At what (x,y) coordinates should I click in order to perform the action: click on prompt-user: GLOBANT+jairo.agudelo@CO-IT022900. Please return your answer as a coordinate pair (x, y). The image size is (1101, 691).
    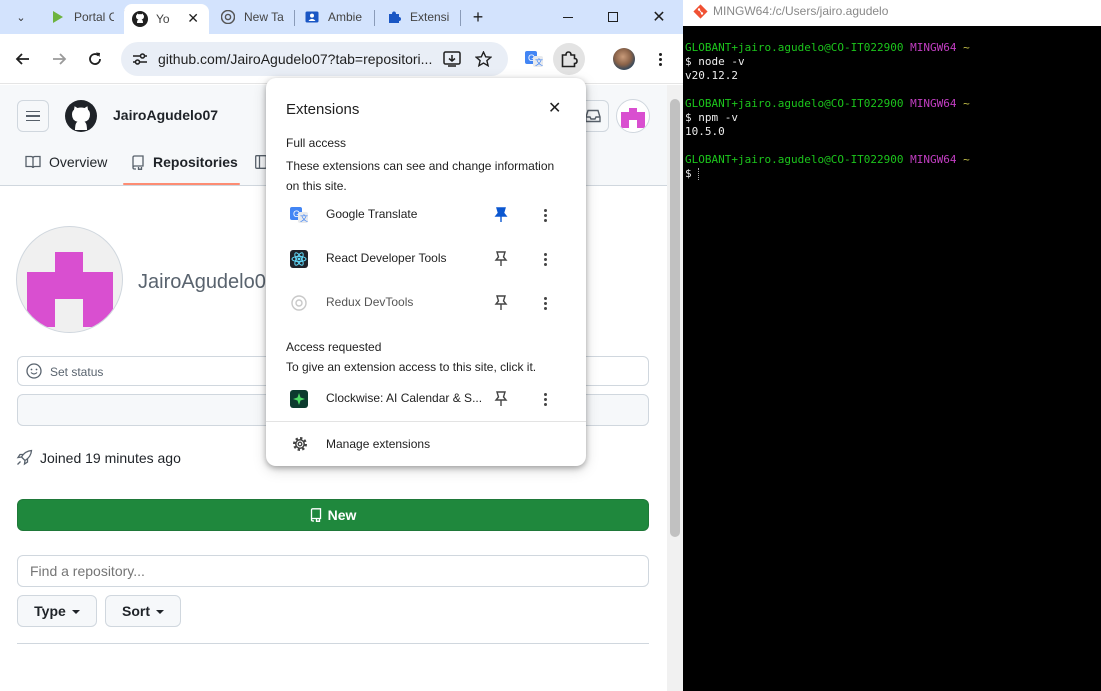
    Looking at the image, I should click on (794, 103).